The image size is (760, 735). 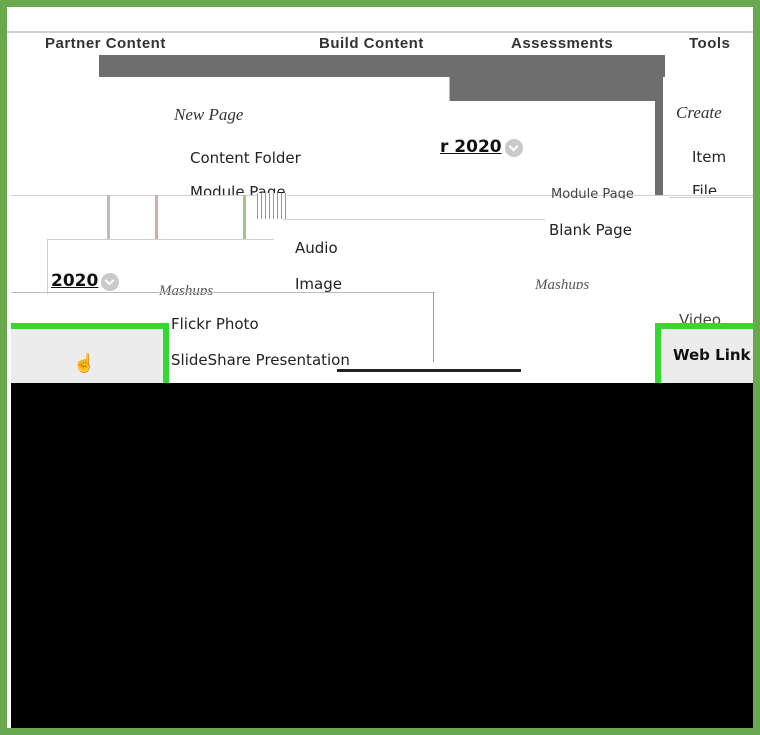 I want to click on menu-shadow-edge, so click(x=659, y=136).